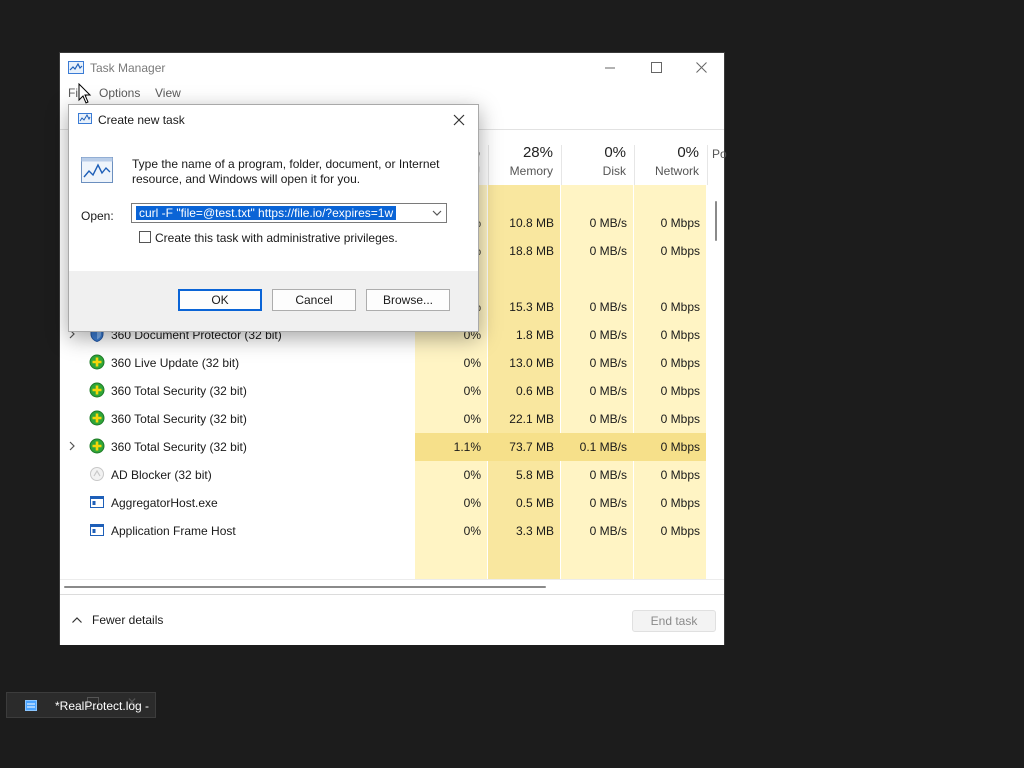 Image resolution: width=1024 pixels, height=768 pixels. What do you see at coordinates (128, 68) in the screenshot?
I see `window-title: Task Manager` at bounding box center [128, 68].